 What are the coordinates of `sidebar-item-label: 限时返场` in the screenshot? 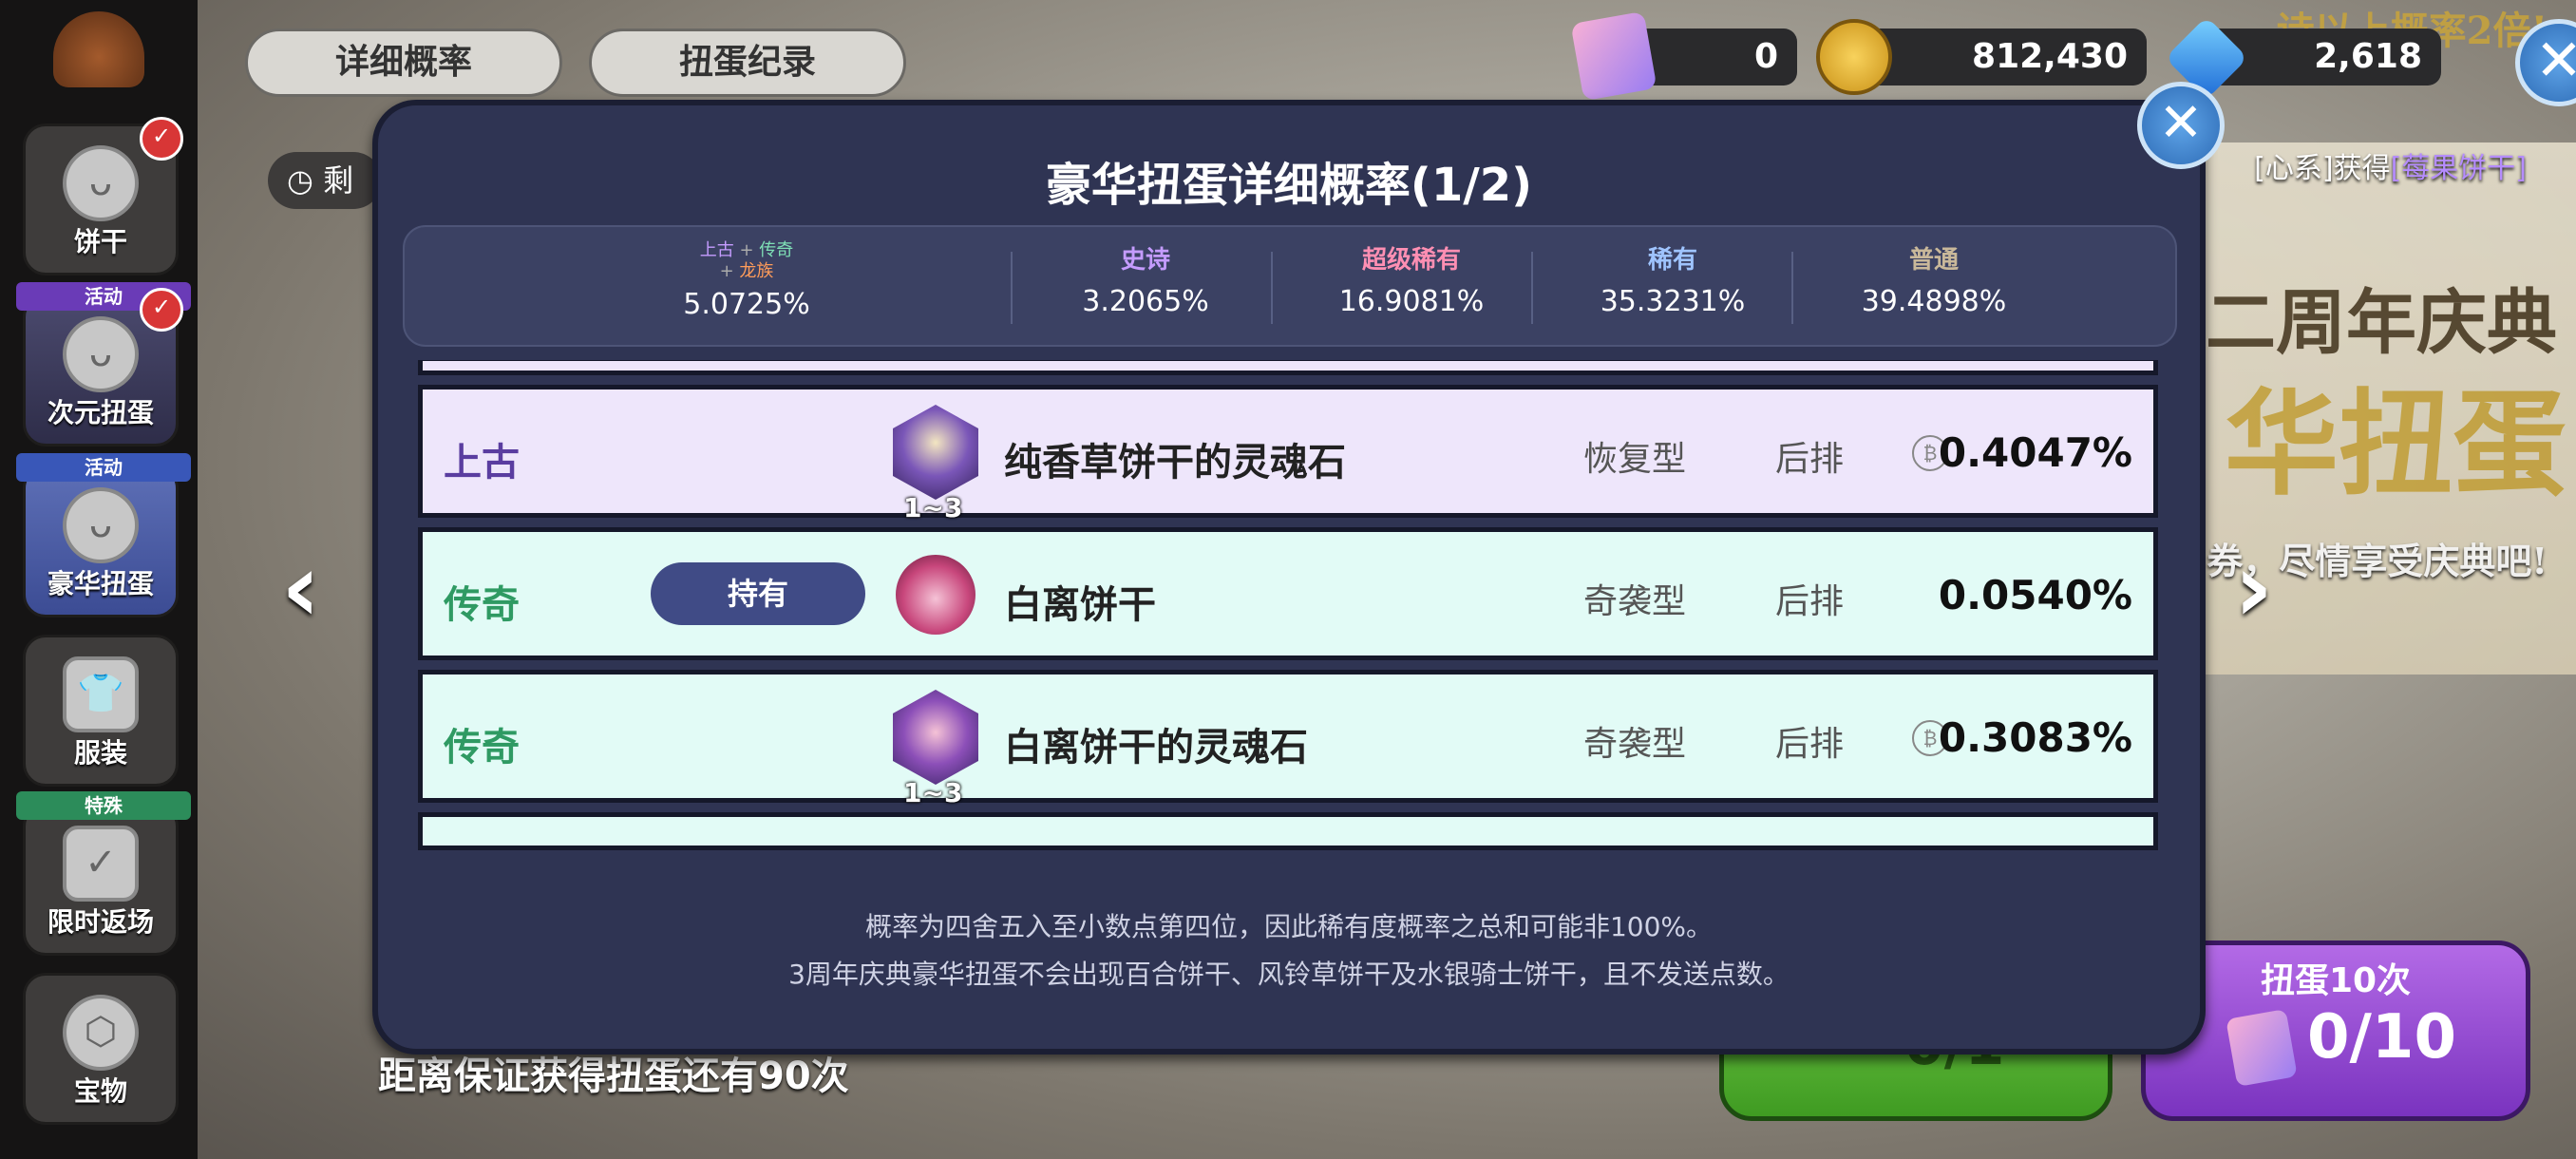 It's located at (100, 922).